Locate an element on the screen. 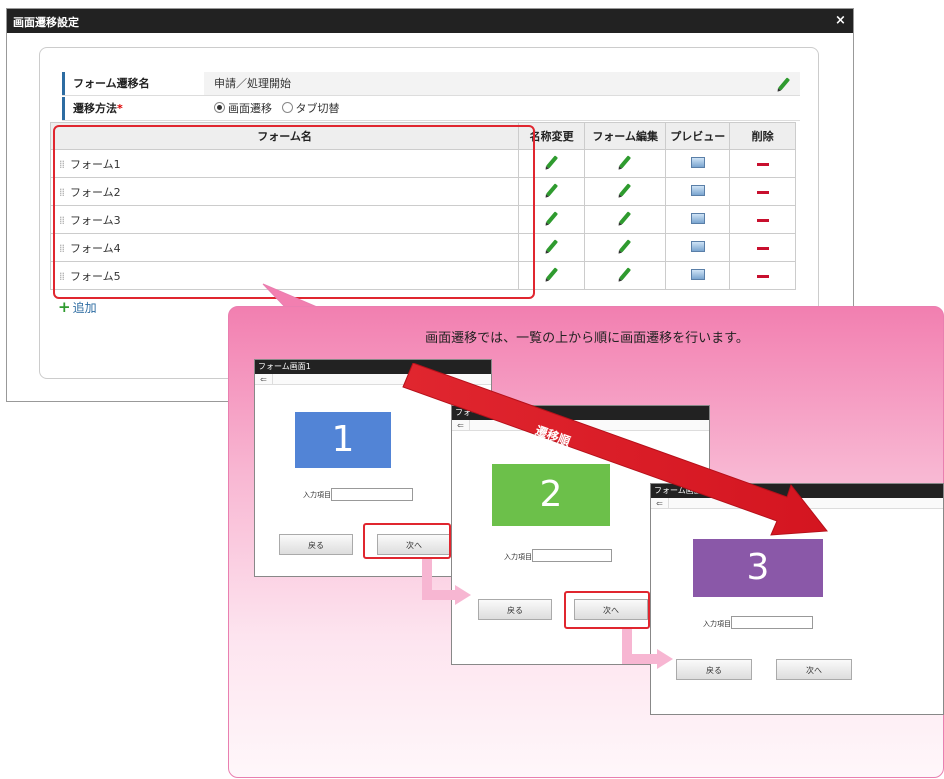 This screenshot has width=944, height=779. transition-name-value: 申請／処理開始 is located at coordinates (252, 83).